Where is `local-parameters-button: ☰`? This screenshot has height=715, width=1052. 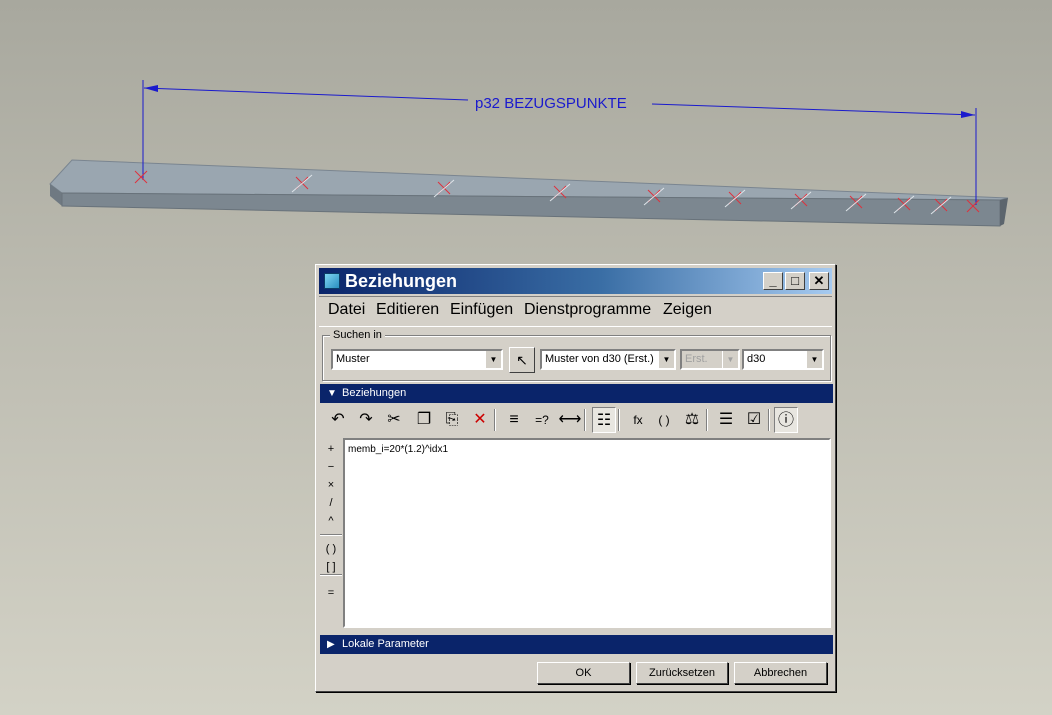 local-parameters-button: ☰ is located at coordinates (726, 420).